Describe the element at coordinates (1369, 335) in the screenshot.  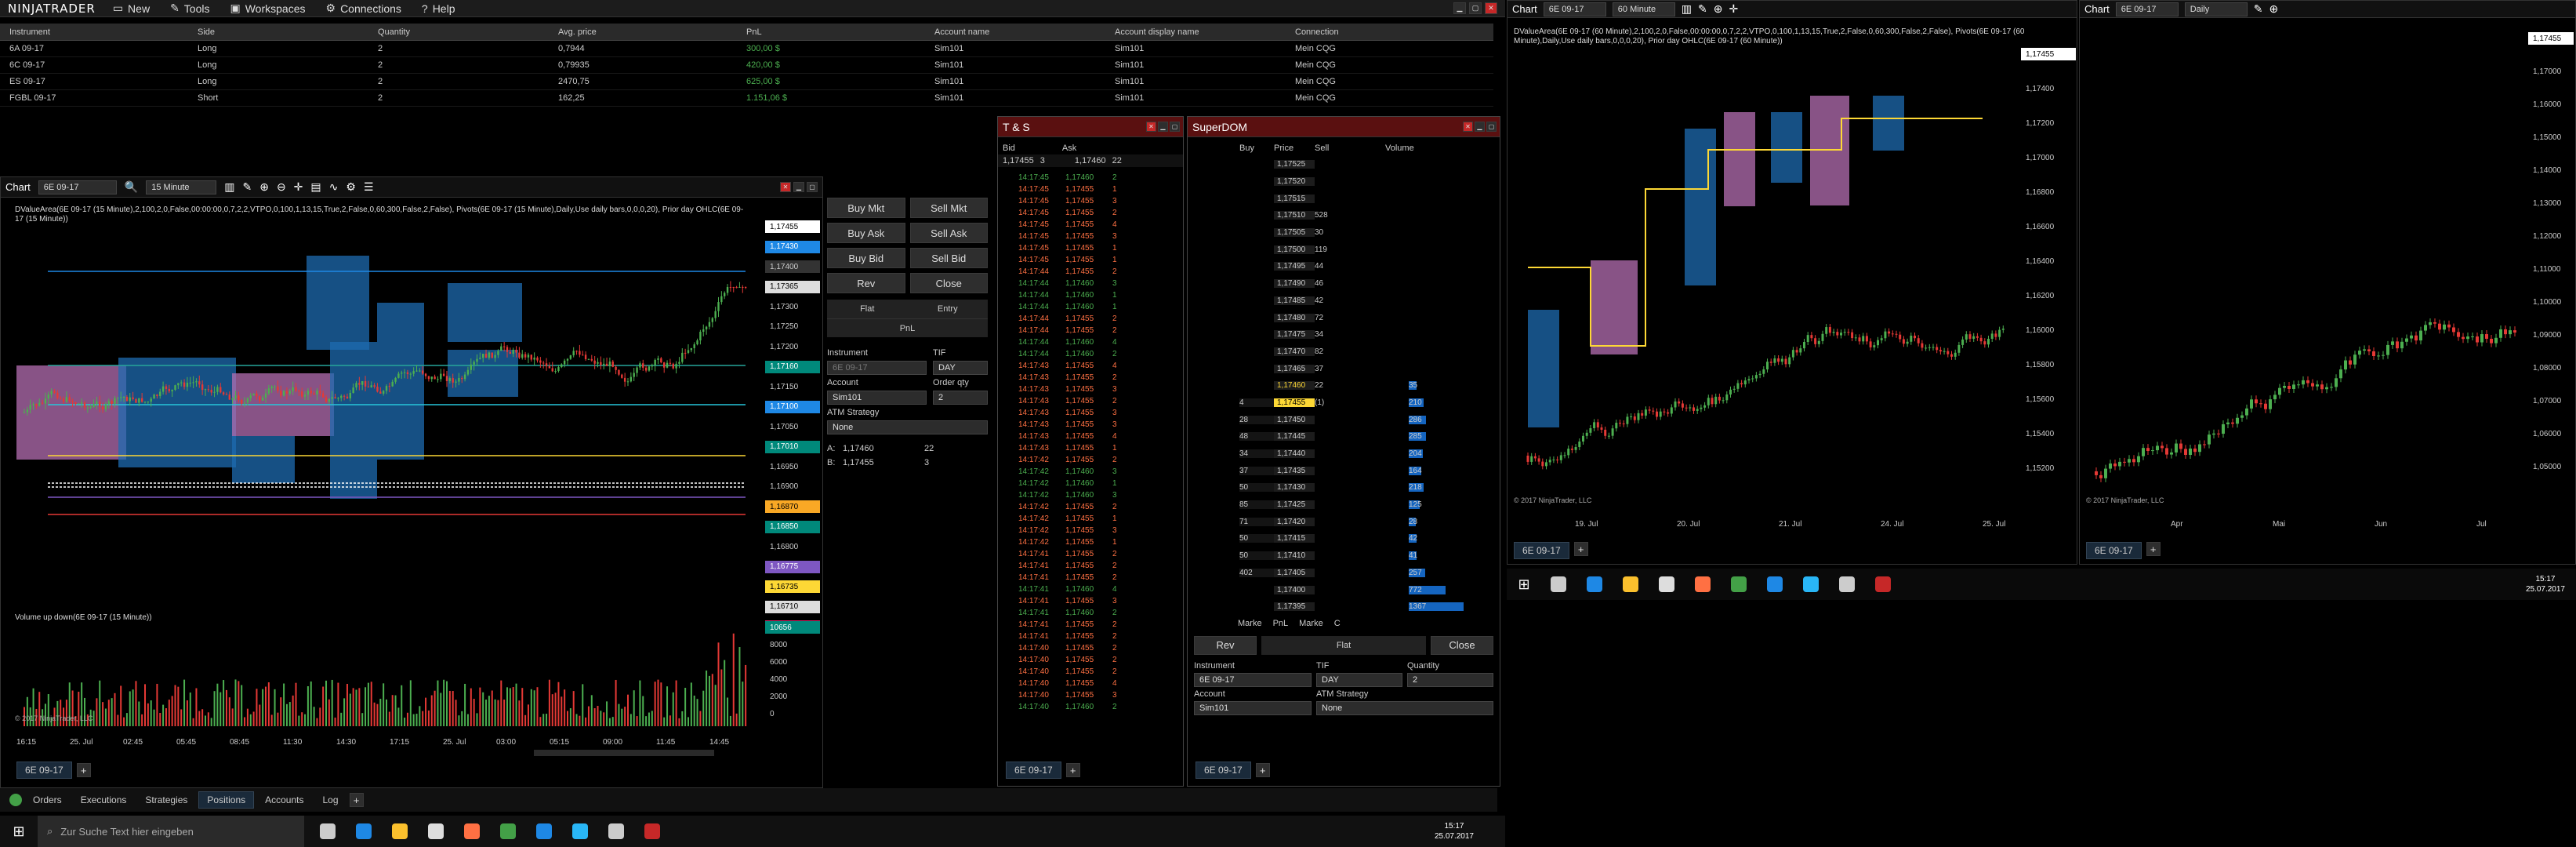
I see `dom-row: 1,17475 34` at that location.